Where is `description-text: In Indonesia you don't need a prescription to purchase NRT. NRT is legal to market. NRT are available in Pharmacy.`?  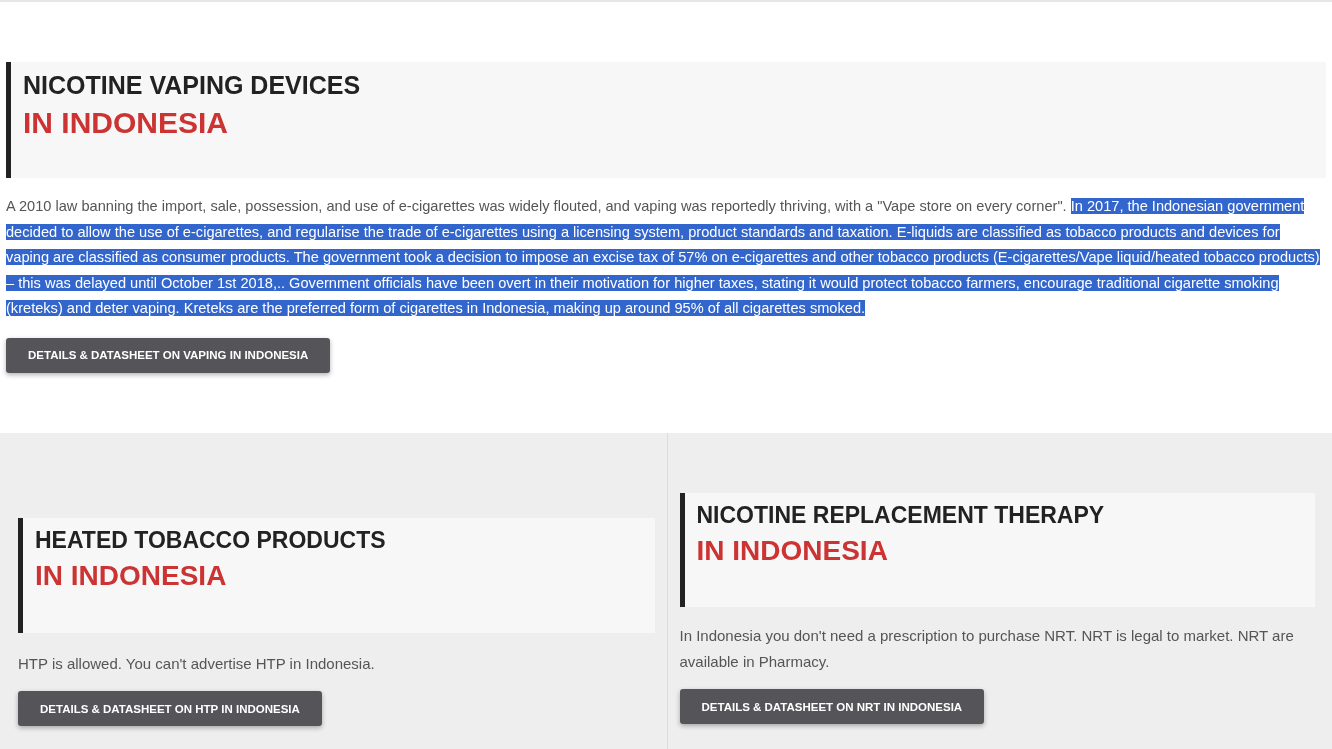
description-text: In Indonesia you don't need a prescription to purchase NRT. NRT is legal to market. NRT are available in Pharmacy. is located at coordinates (987, 649).